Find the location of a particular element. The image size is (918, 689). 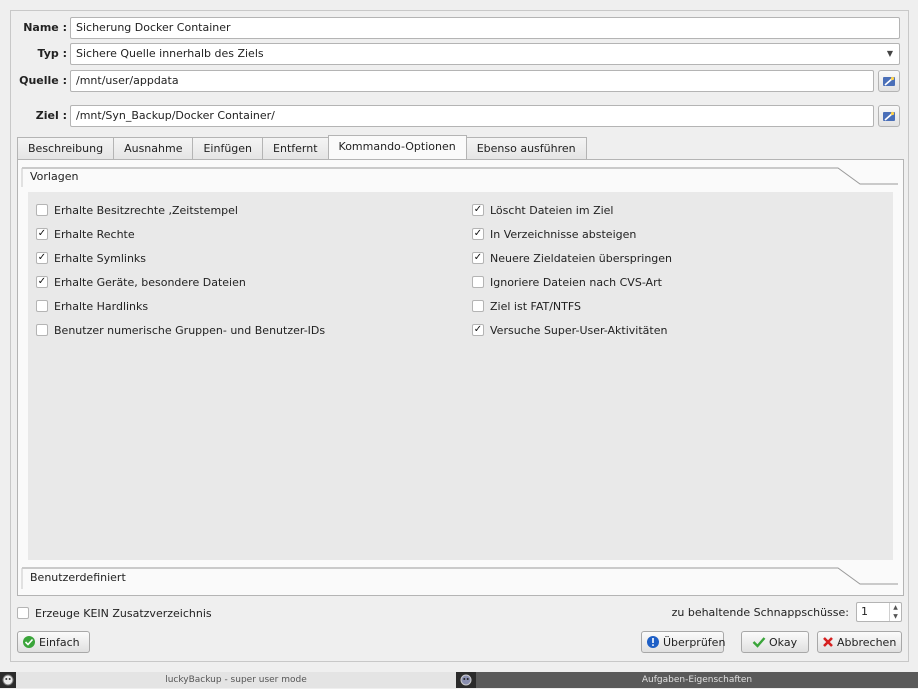

option-preserve-devices: ✓ Erhalte Geräte, besondere Dateien is located at coordinates (141, 282).